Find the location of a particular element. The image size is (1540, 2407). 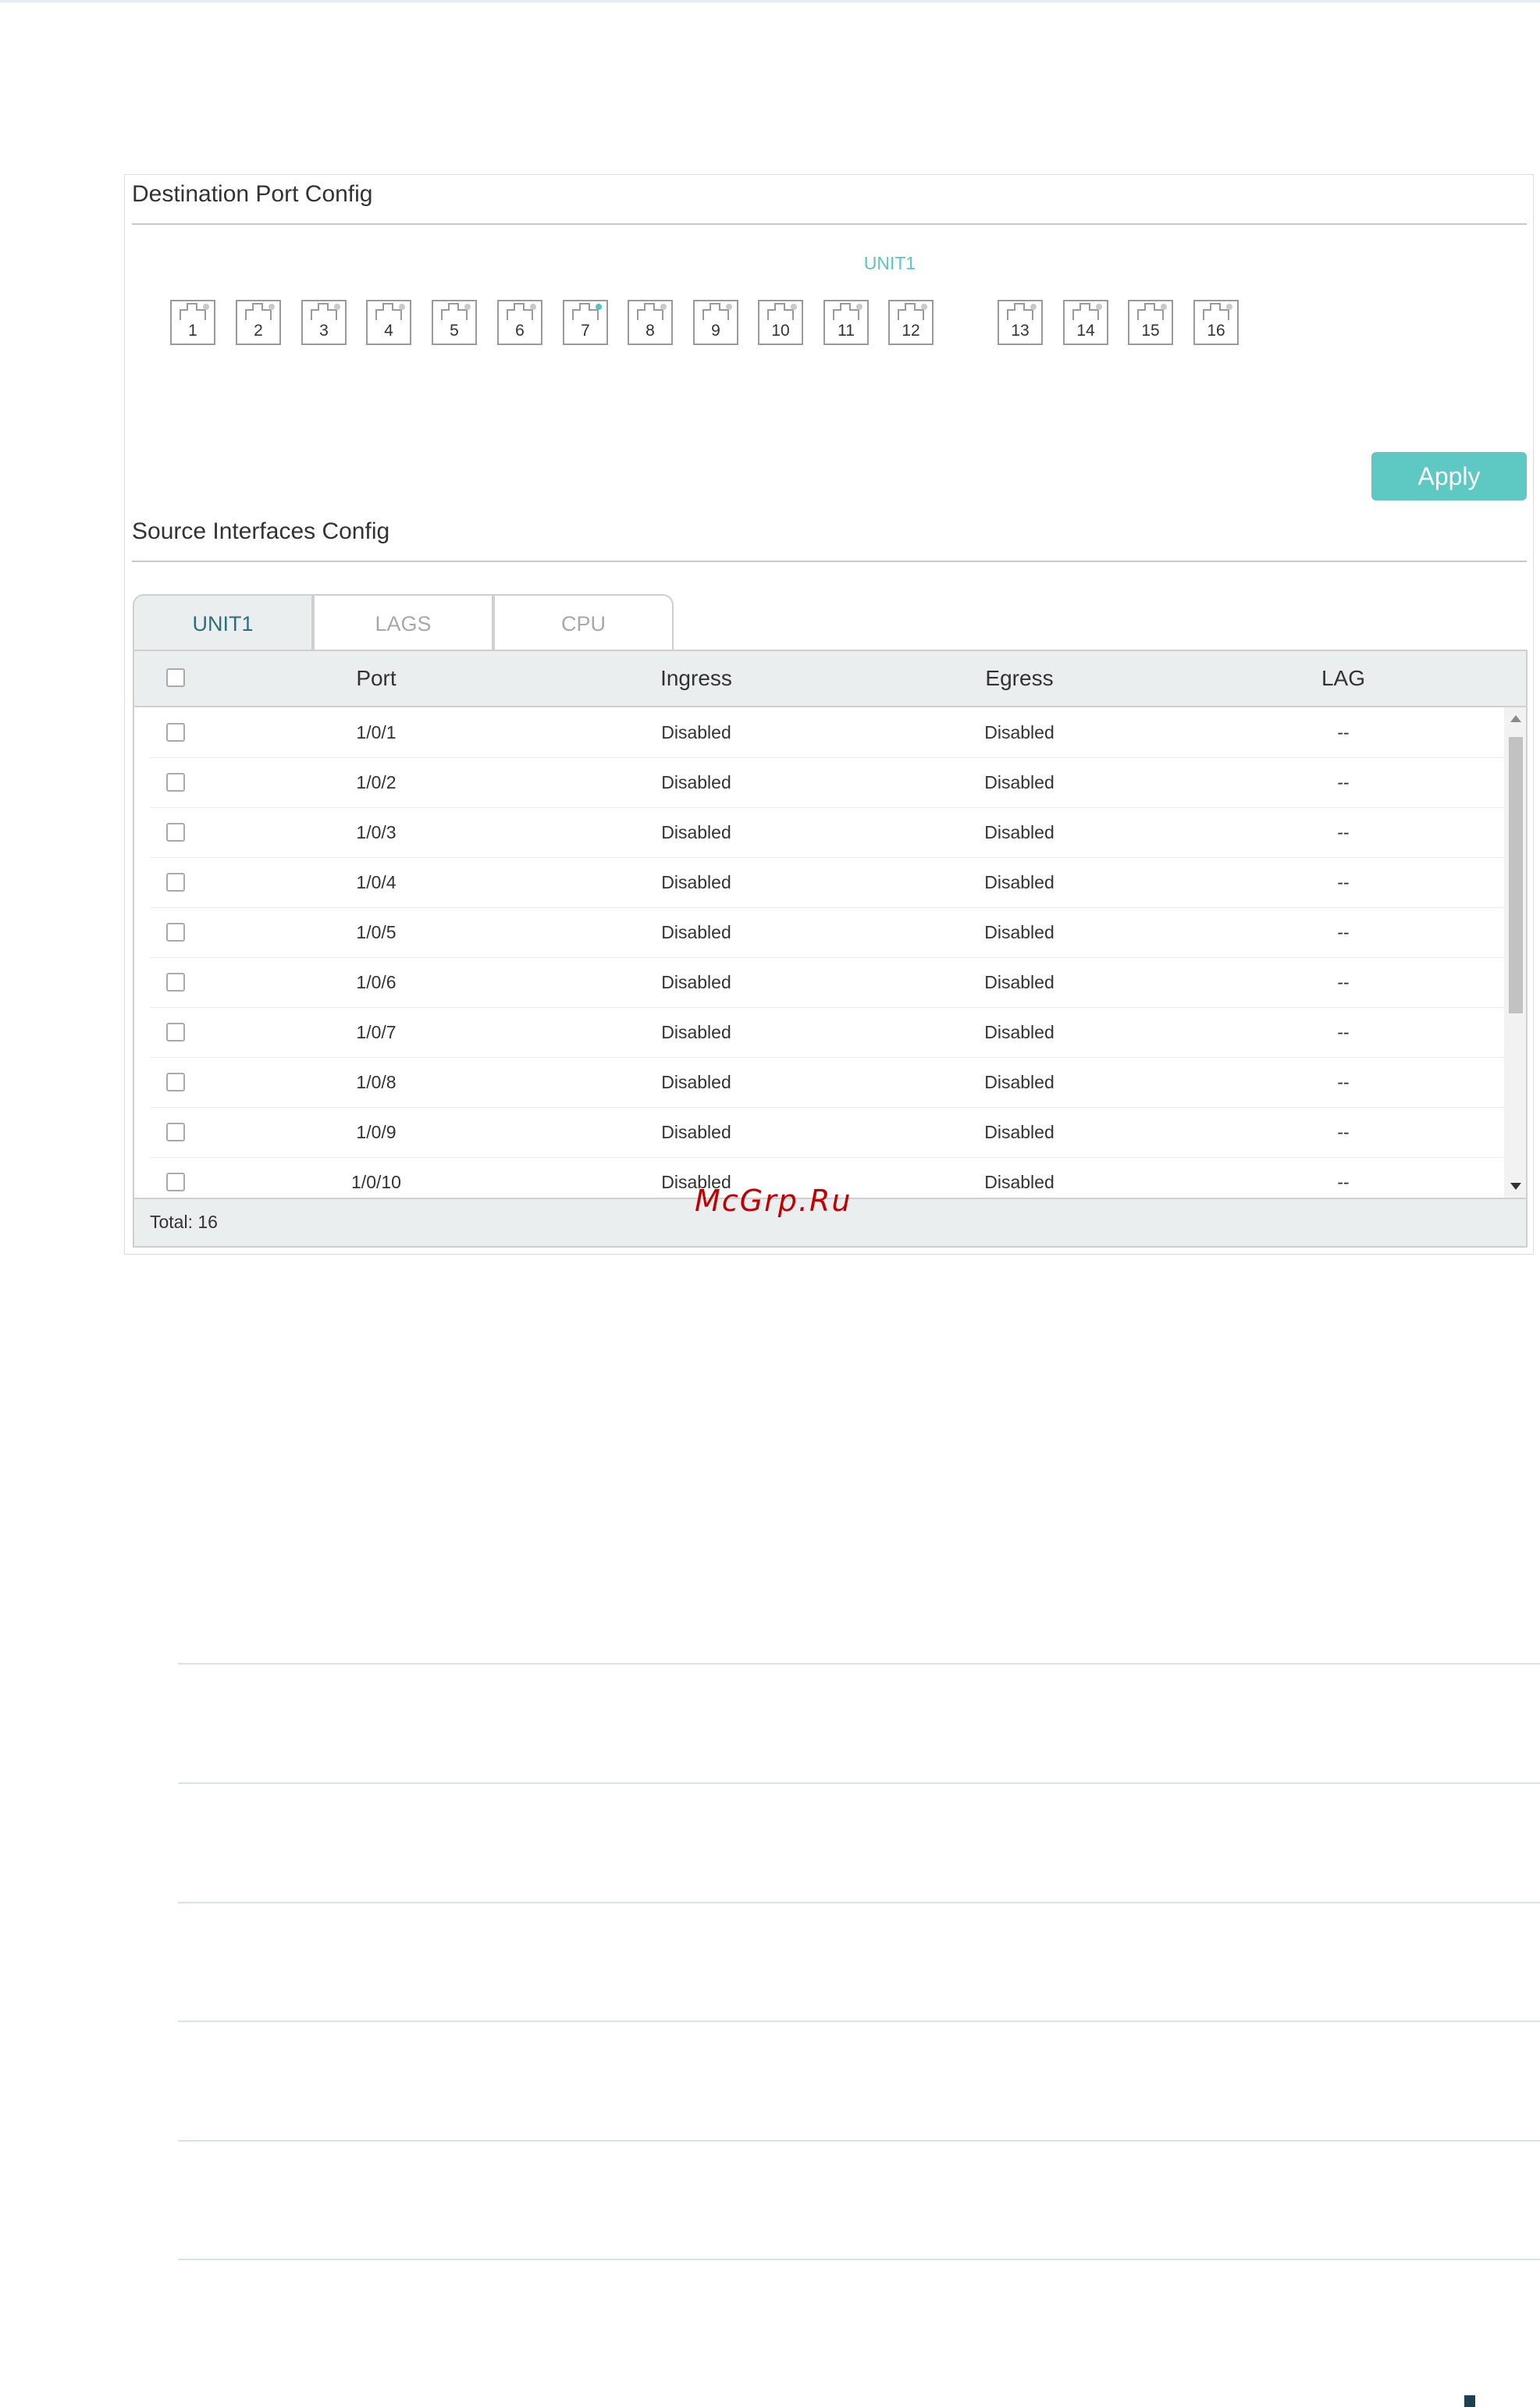

scroll-up-arrow-icon is located at coordinates (1515, 718).